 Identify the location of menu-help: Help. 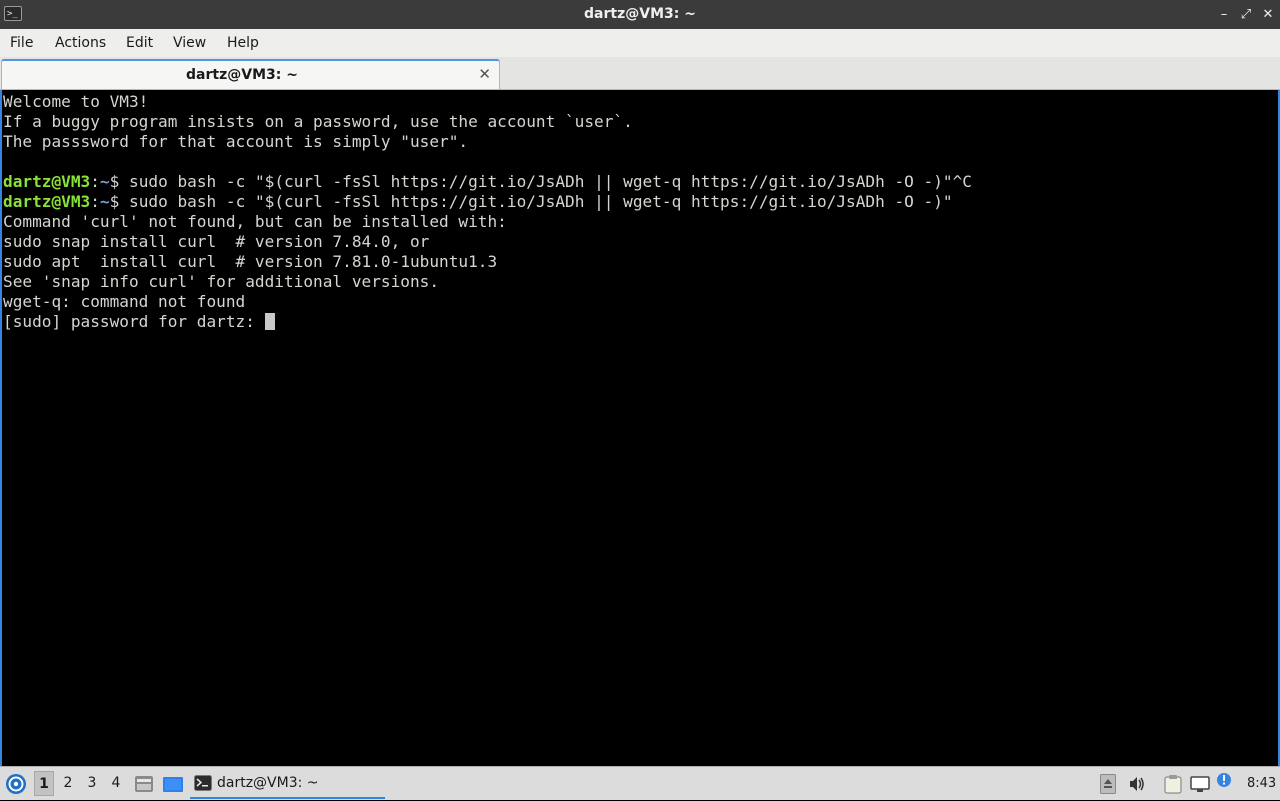
(243, 43).